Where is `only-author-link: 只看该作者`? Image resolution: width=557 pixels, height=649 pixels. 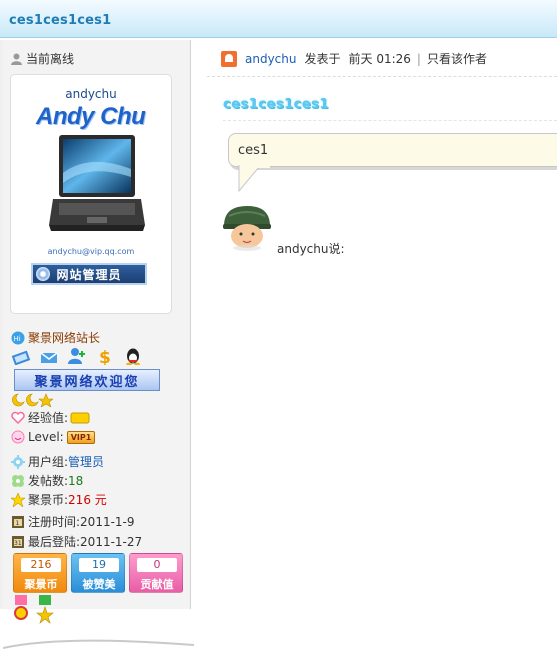
only-author-link: 只看该作者 is located at coordinates (457, 58).